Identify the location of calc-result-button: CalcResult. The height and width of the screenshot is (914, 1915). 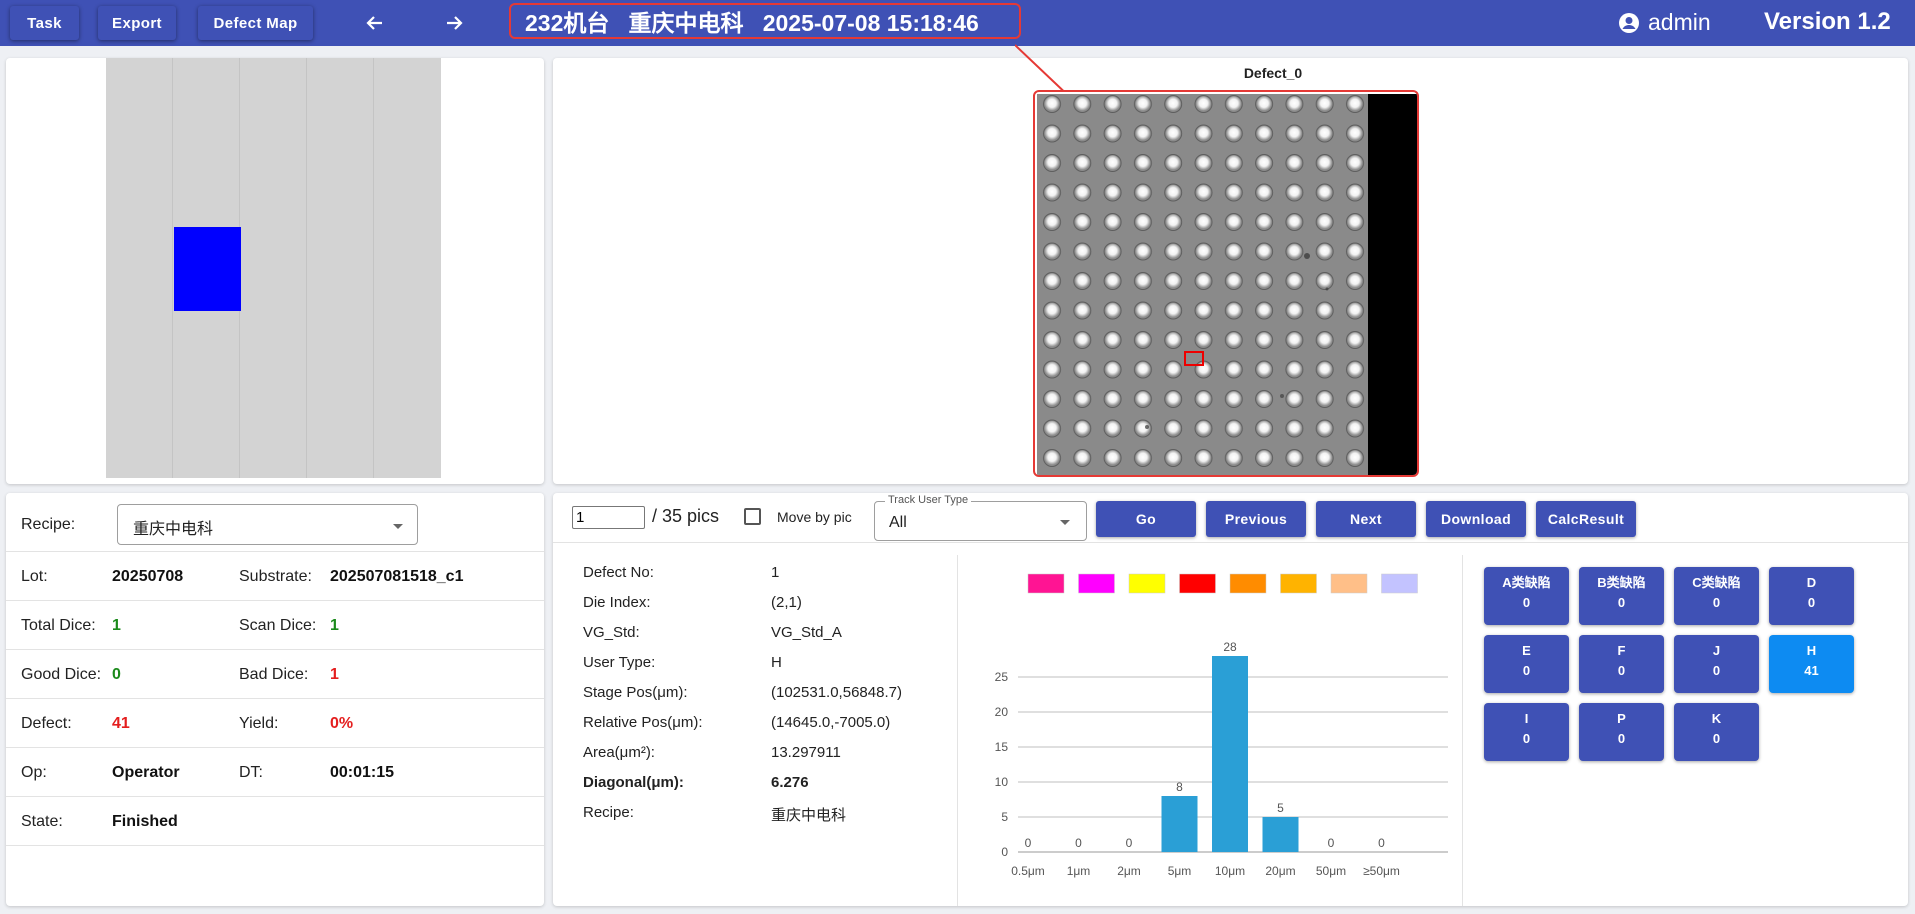
(1586, 519).